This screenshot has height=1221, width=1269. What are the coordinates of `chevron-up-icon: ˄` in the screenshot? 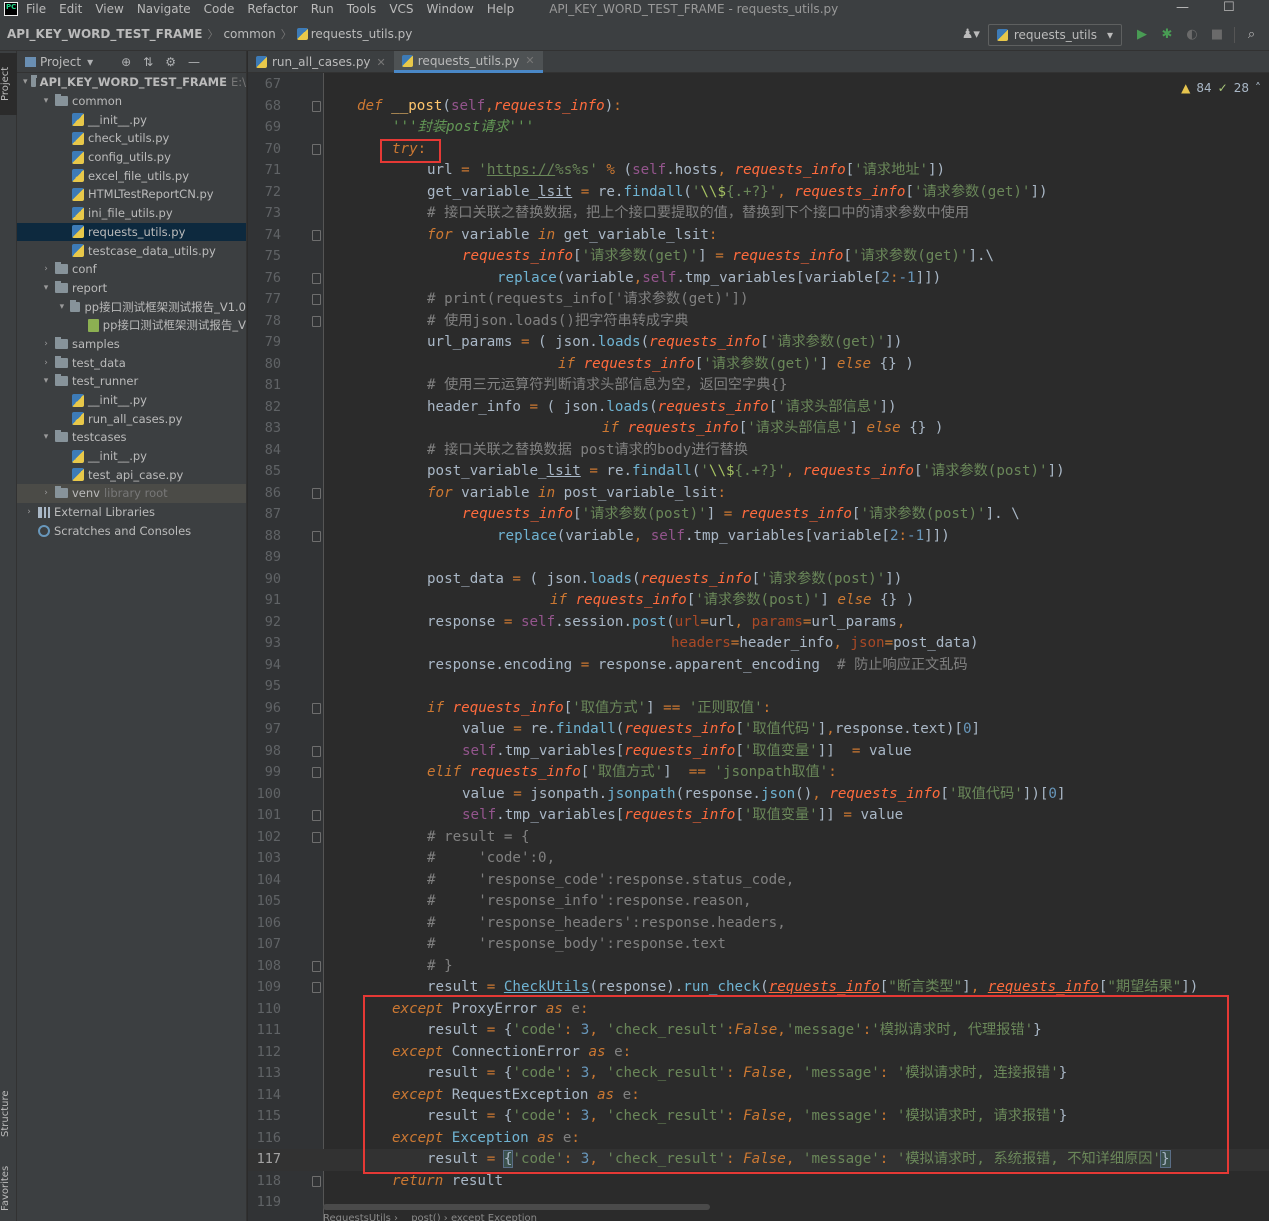 It's located at (1258, 88).